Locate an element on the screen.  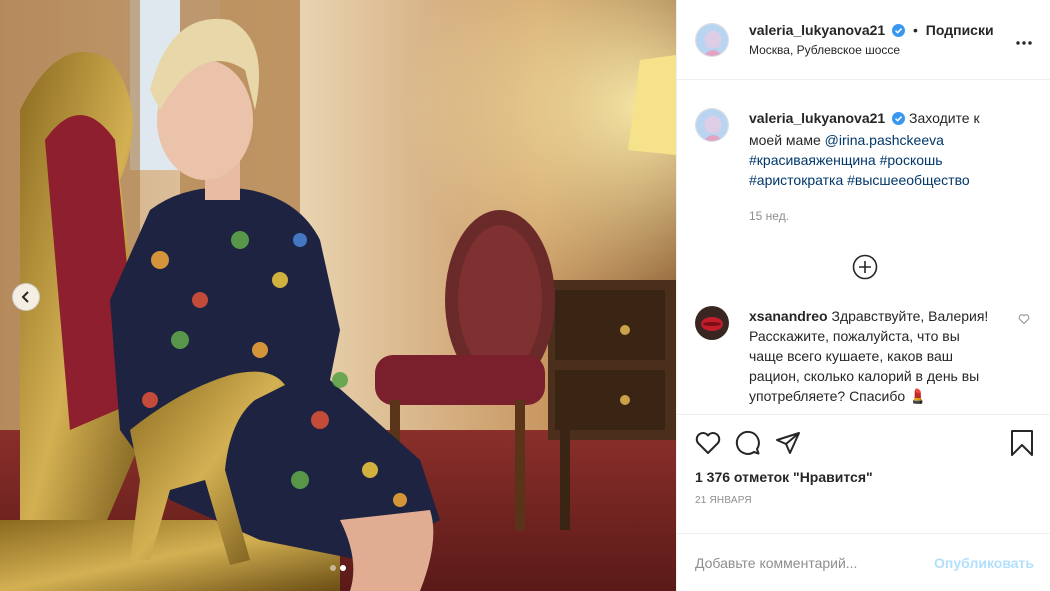
commenter-avatar is located at coordinates (712, 323).